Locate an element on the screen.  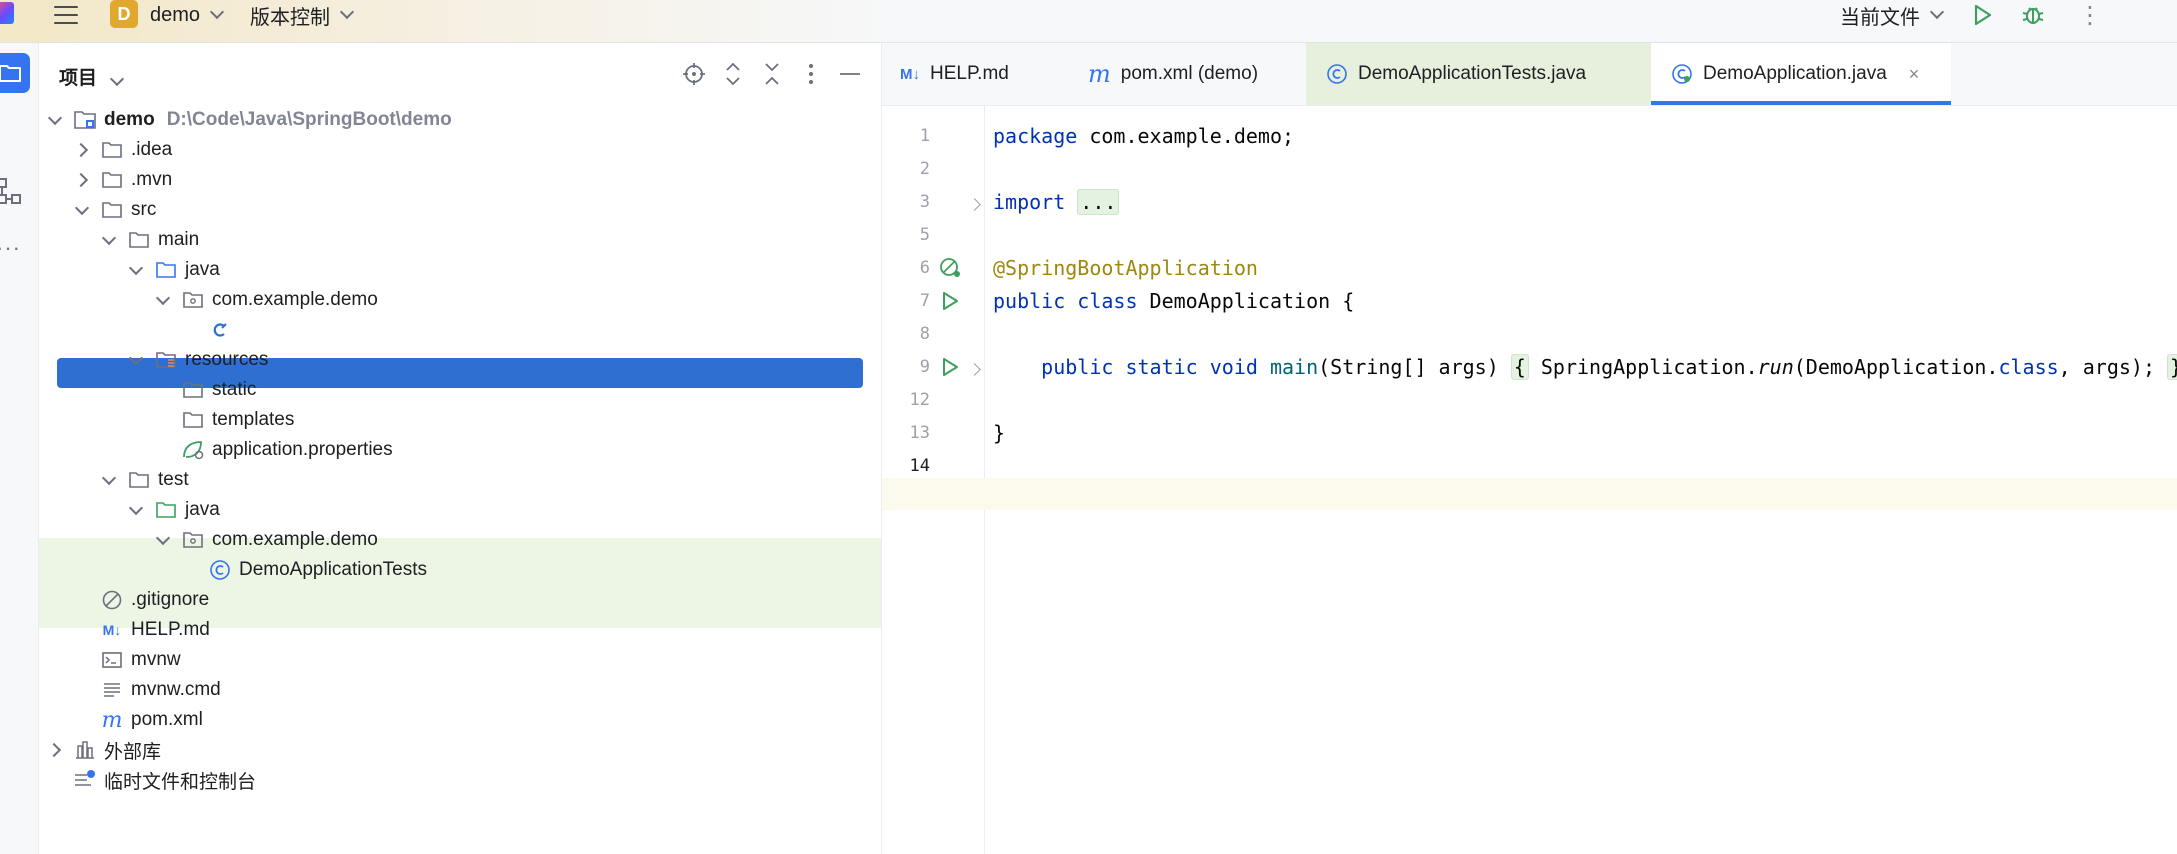
maven-icon: m is located at coordinates (1099, 74).